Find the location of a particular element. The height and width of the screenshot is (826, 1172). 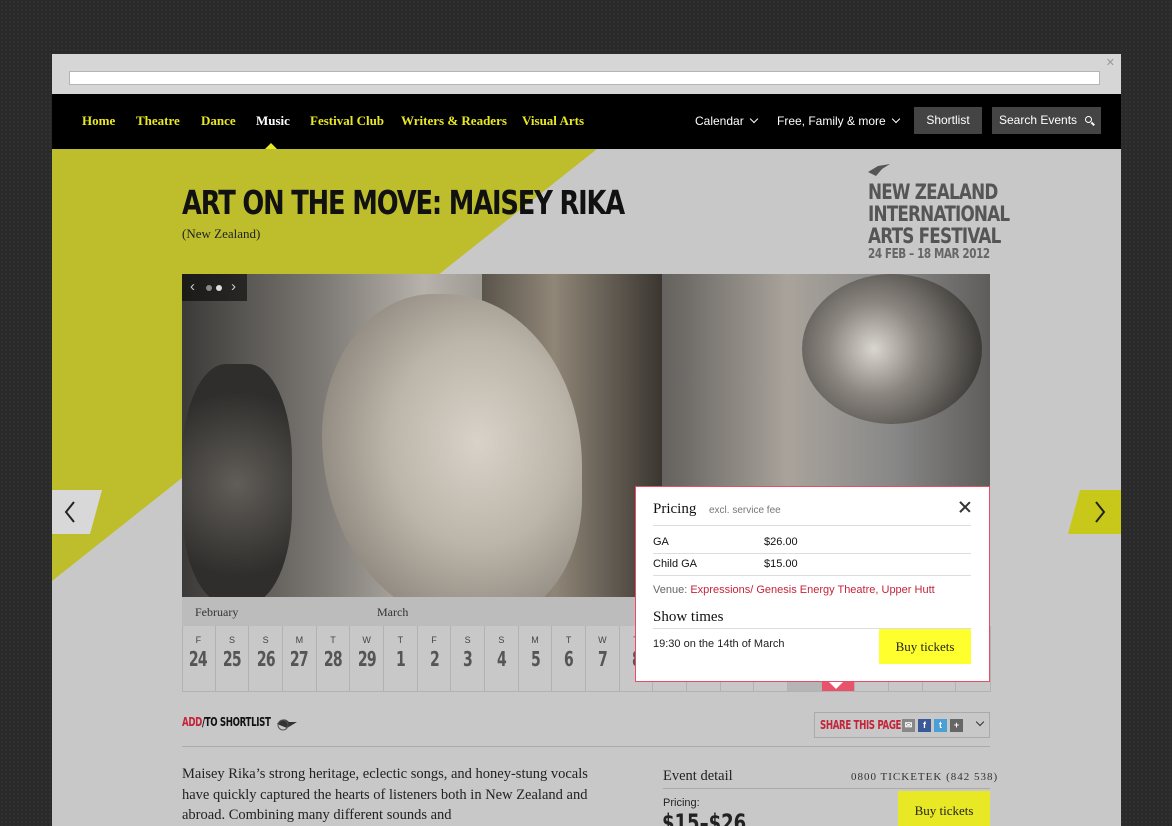

event-country: (New Zealand) is located at coordinates (221, 233).